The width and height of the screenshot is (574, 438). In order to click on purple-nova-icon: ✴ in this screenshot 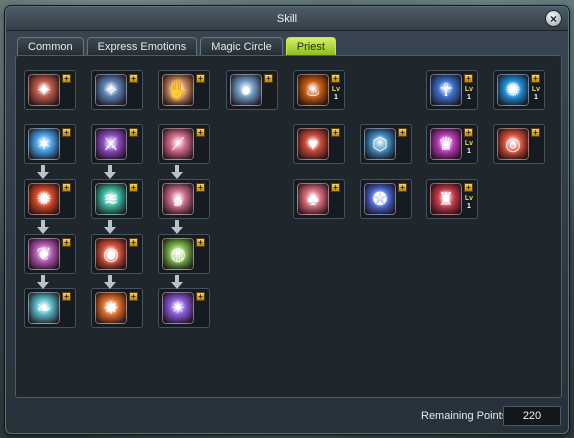, I will do `click(178, 308)`.